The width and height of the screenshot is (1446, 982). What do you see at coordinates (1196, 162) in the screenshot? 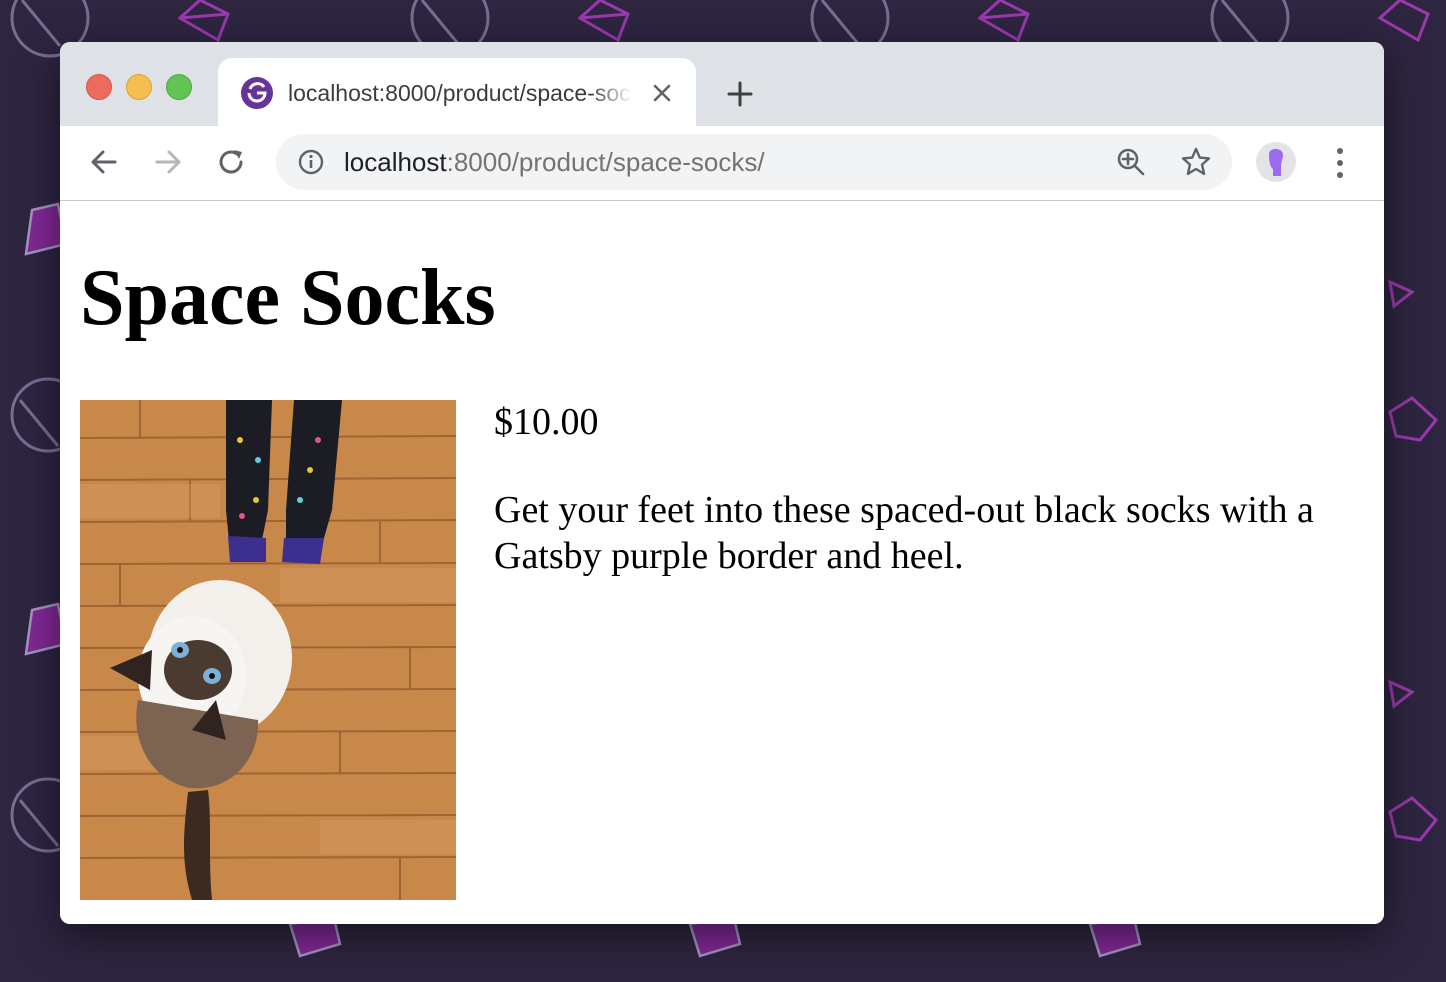
I see `star-icon` at bounding box center [1196, 162].